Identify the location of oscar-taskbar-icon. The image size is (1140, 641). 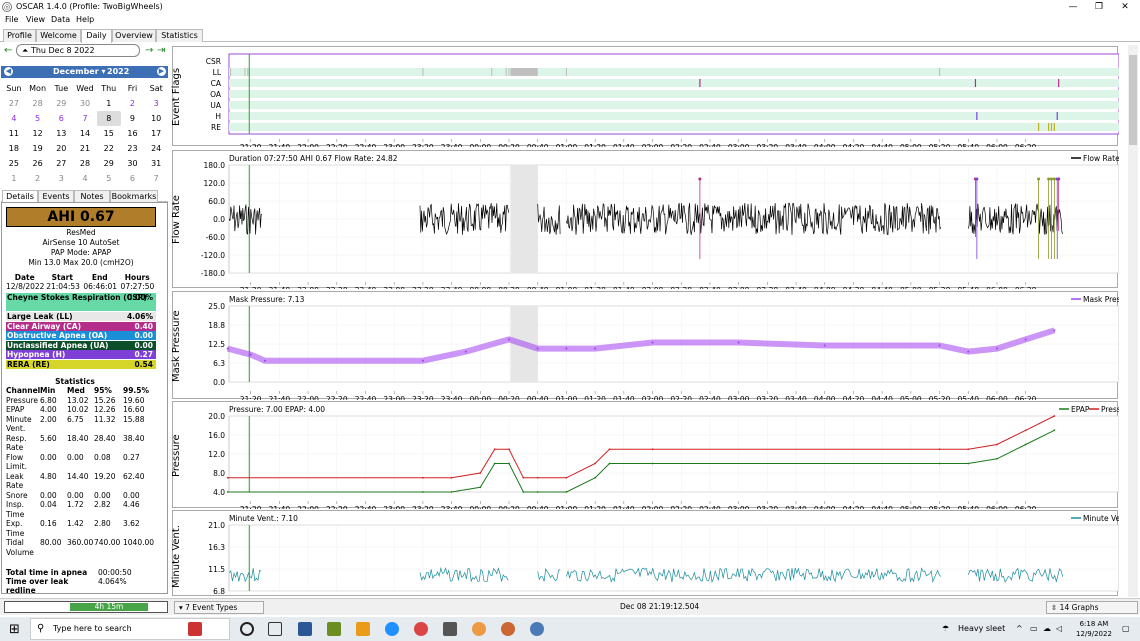
(537, 629).